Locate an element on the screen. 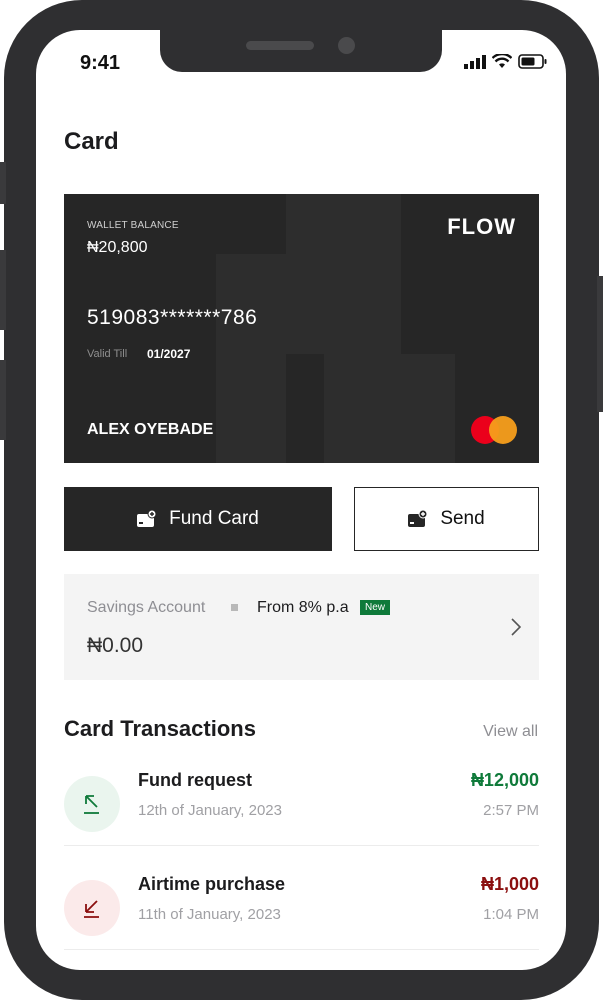  transaction-name: Fund request is located at coordinates (195, 780).